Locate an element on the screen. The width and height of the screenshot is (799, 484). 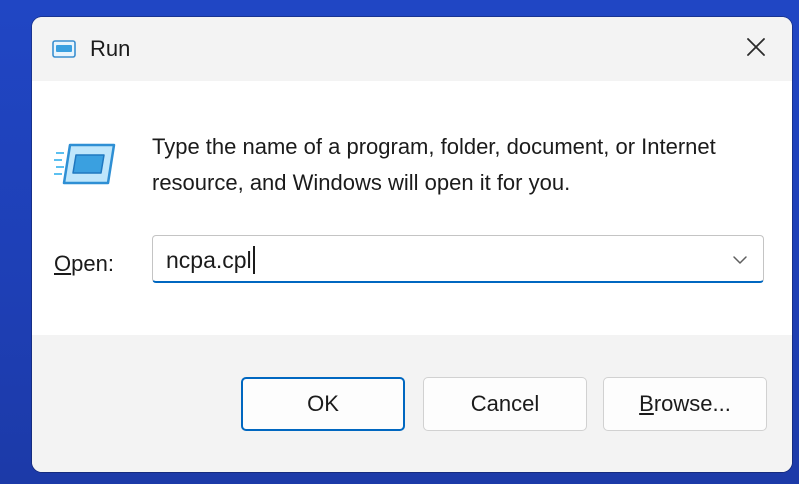
browse-mnemonic: B is located at coordinates (646, 403).